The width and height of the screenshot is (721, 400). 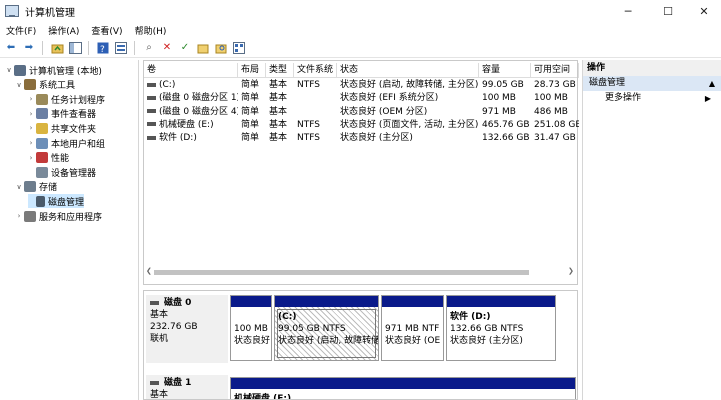 What do you see at coordinates (712, 83) in the screenshot?
I see `collapse-icon: ▲` at bounding box center [712, 83].